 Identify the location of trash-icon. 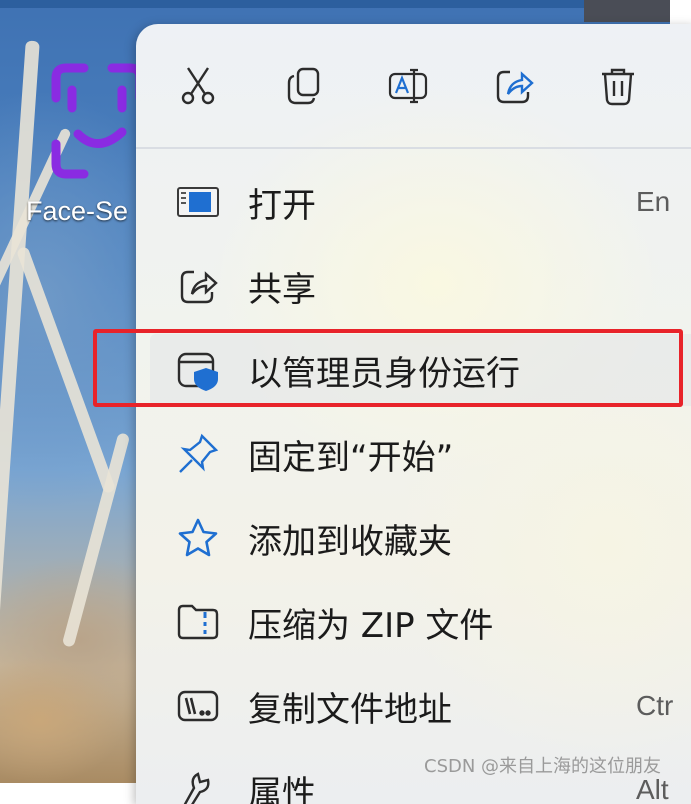
(618, 86).